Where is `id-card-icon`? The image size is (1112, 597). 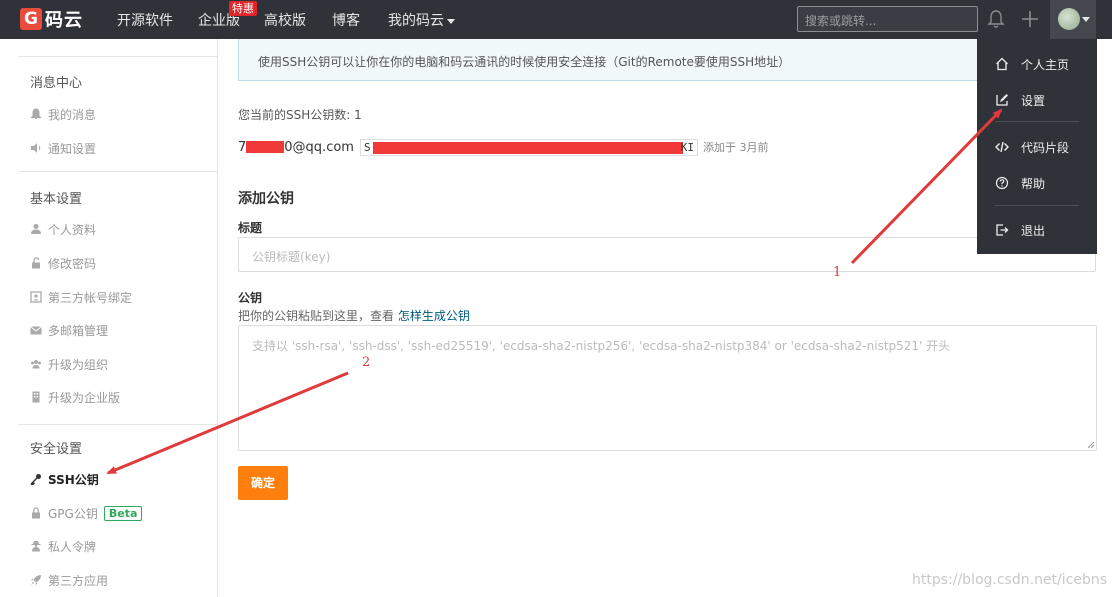 id-card-icon is located at coordinates (36, 297).